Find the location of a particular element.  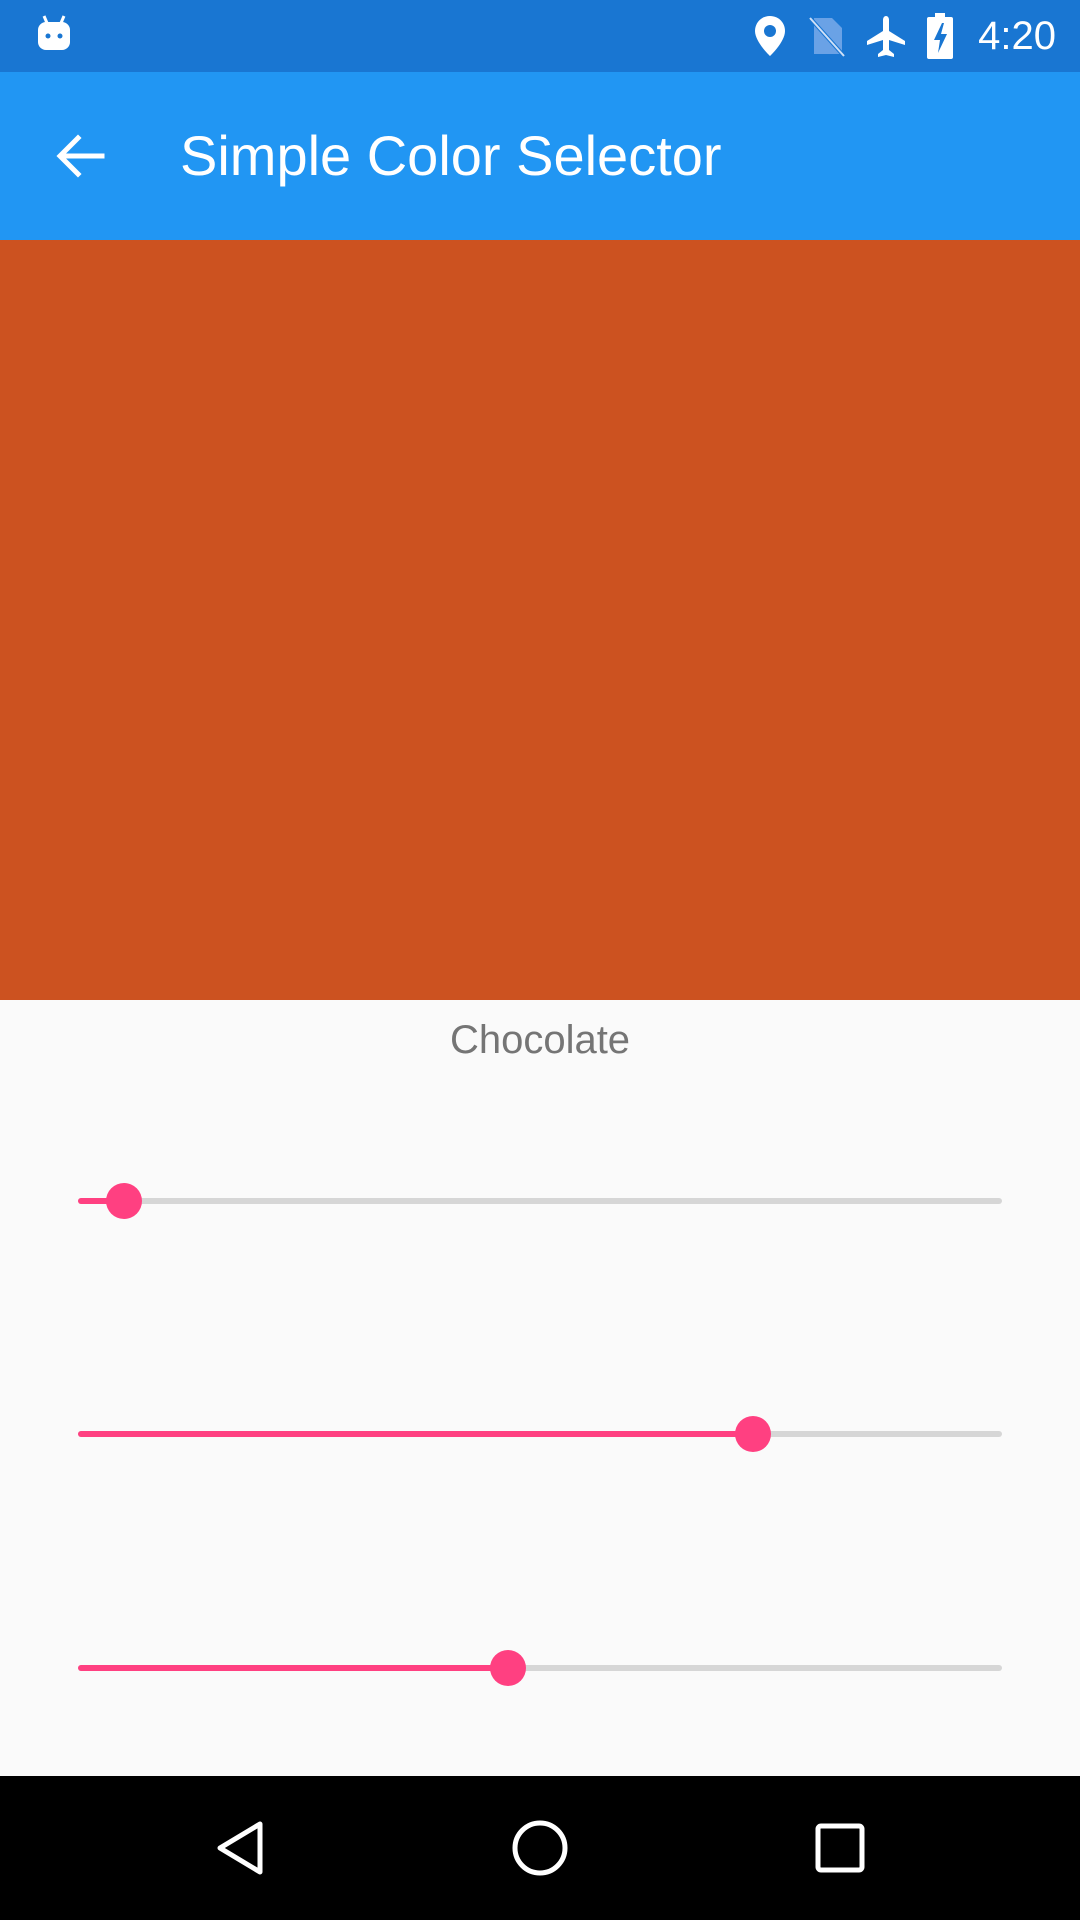

slider-green is located at coordinates (540, 1433).